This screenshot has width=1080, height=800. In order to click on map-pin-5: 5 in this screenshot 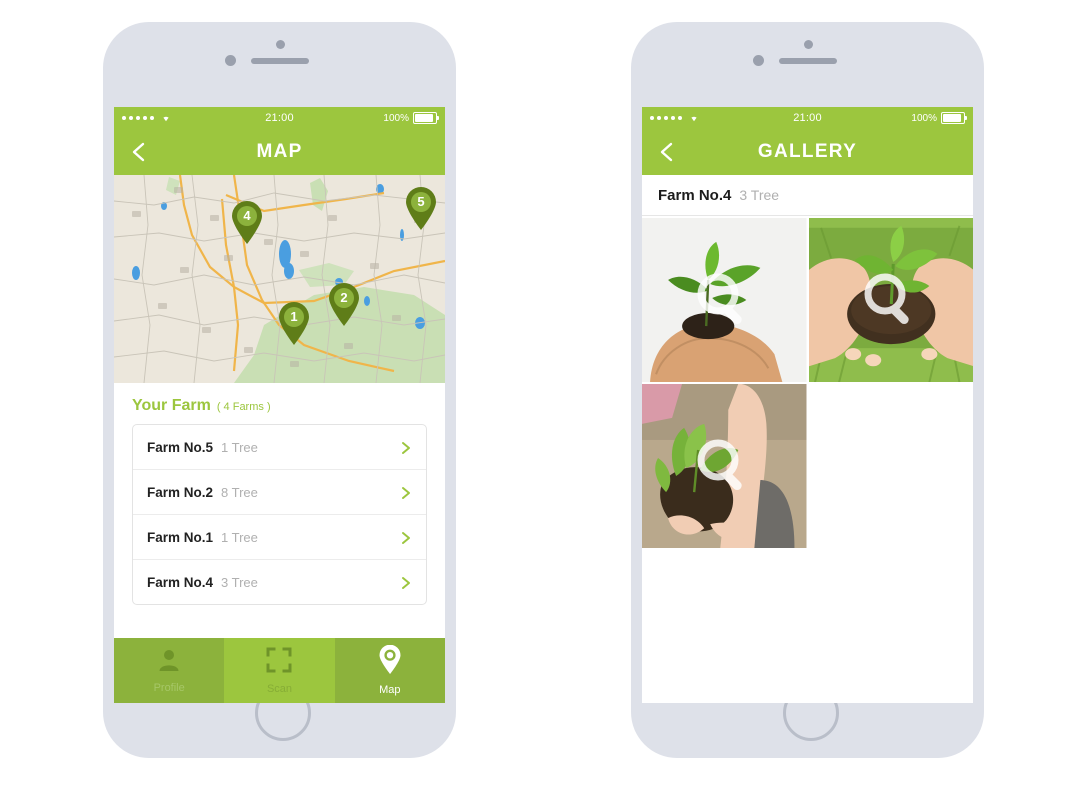, I will do `click(421, 209)`.